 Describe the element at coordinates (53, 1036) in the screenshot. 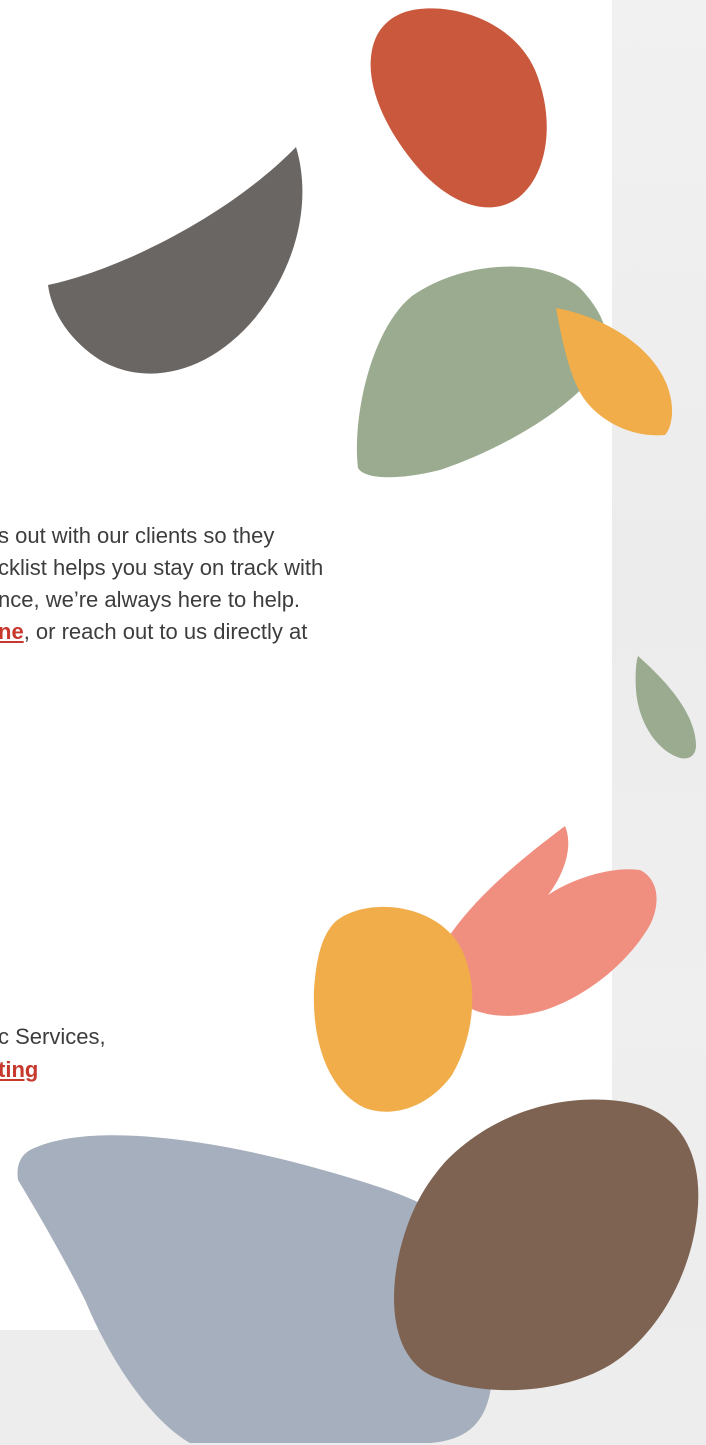

I see `paragraph-line: c Services,` at that location.